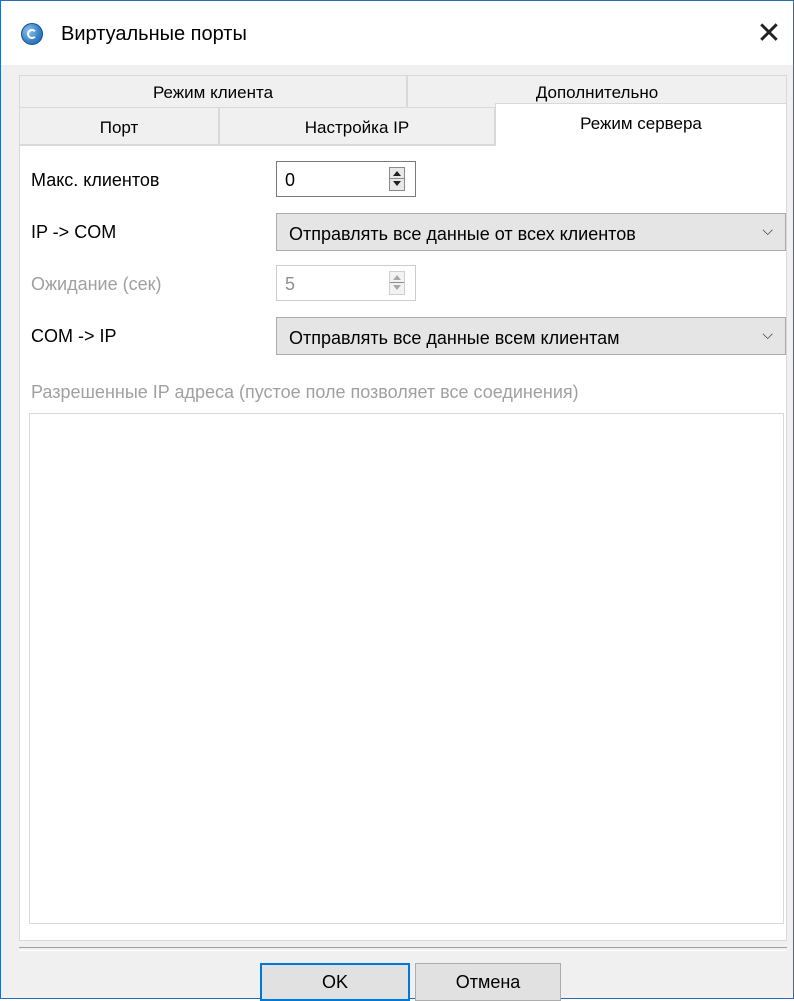  What do you see at coordinates (32, 34) in the screenshot?
I see `app-globe-icon` at bounding box center [32, 34].